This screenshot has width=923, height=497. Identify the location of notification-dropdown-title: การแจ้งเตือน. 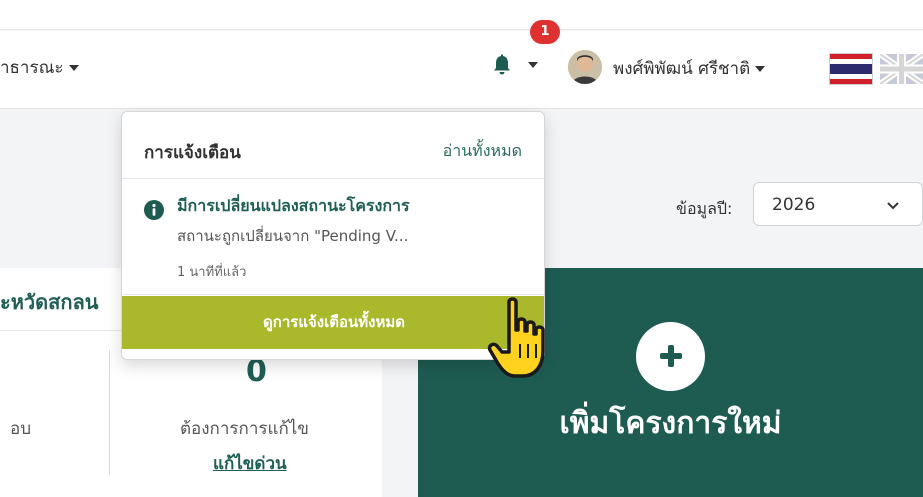
(192, 153).